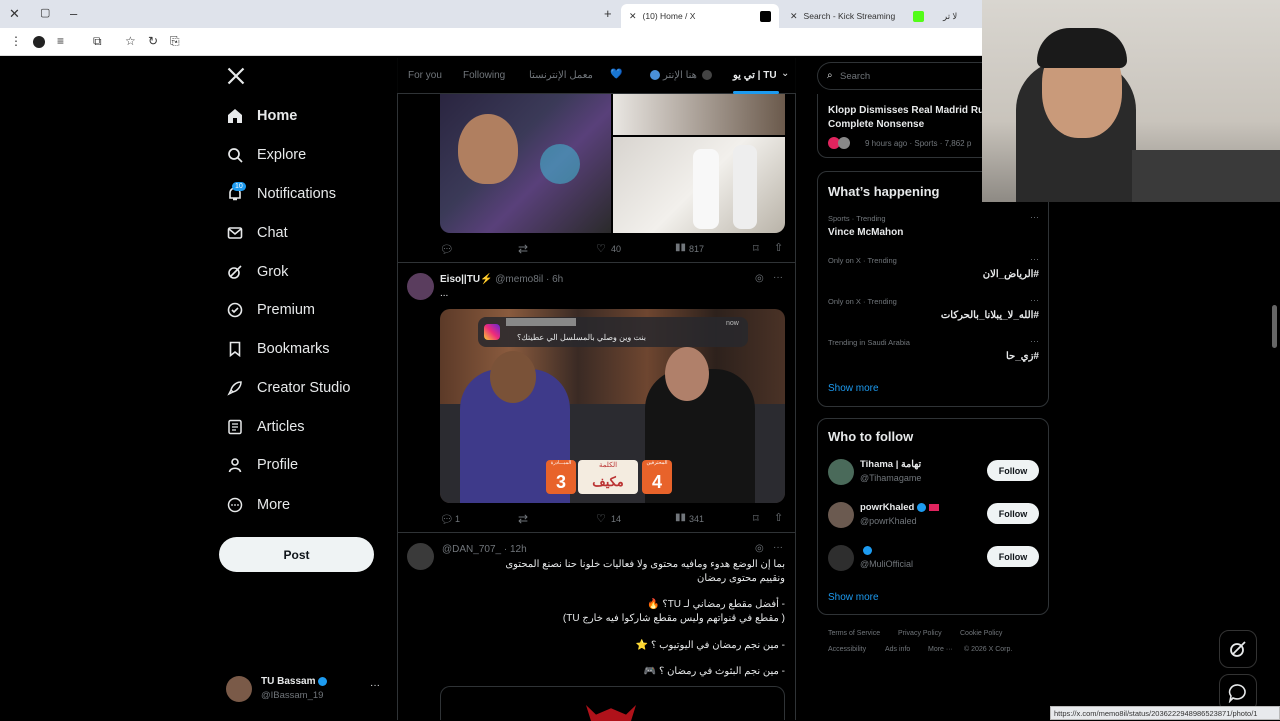  I want to click on x-logo-icon, so click(236, 76).